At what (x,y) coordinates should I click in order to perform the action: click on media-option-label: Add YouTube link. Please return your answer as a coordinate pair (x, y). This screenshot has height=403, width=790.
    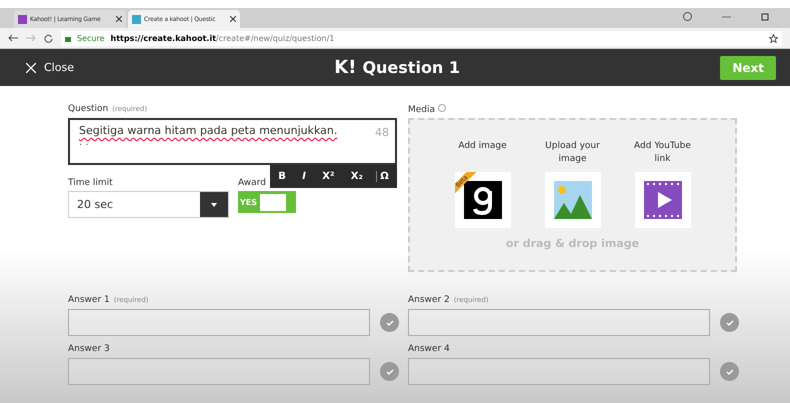
    Looking at the image, I should click on (663, 153).